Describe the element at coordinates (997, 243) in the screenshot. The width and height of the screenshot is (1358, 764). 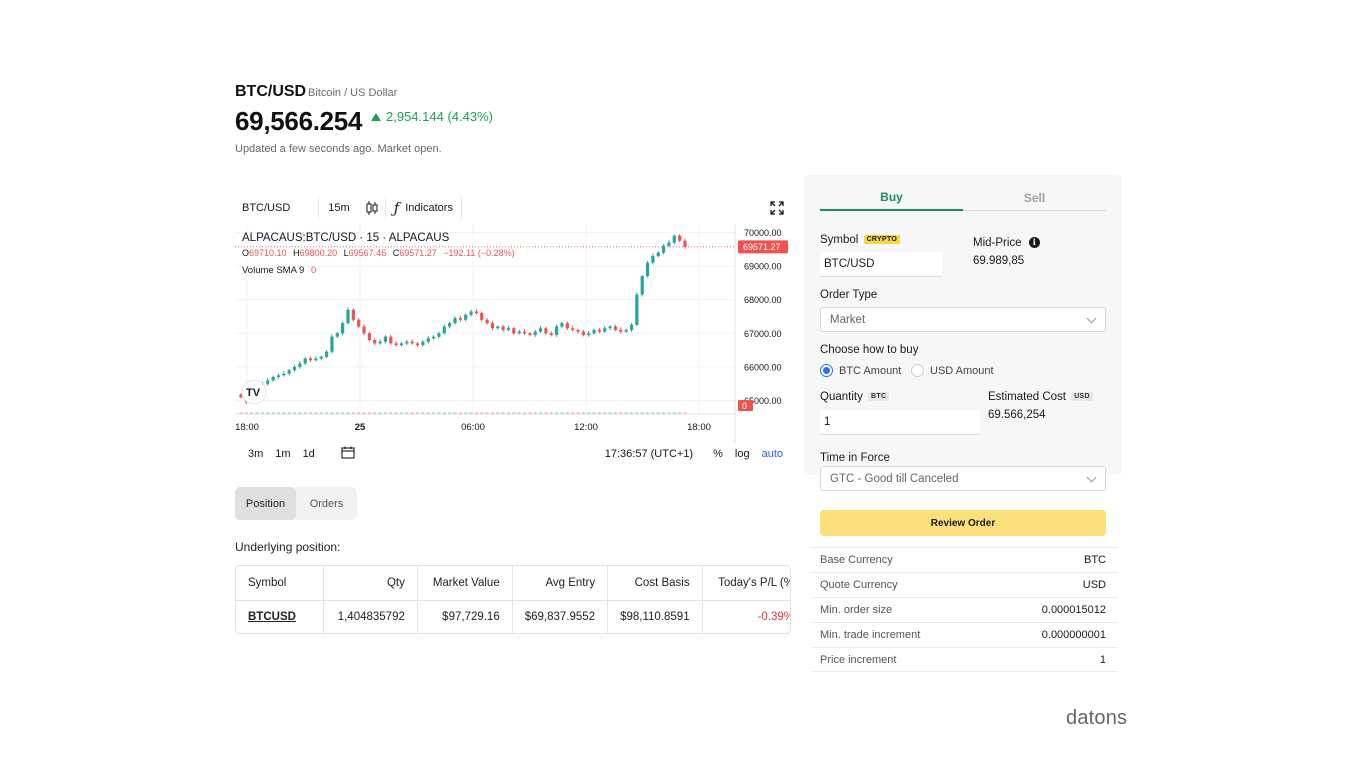
I see `mid-price-label-text: Mid-Price` at that location.